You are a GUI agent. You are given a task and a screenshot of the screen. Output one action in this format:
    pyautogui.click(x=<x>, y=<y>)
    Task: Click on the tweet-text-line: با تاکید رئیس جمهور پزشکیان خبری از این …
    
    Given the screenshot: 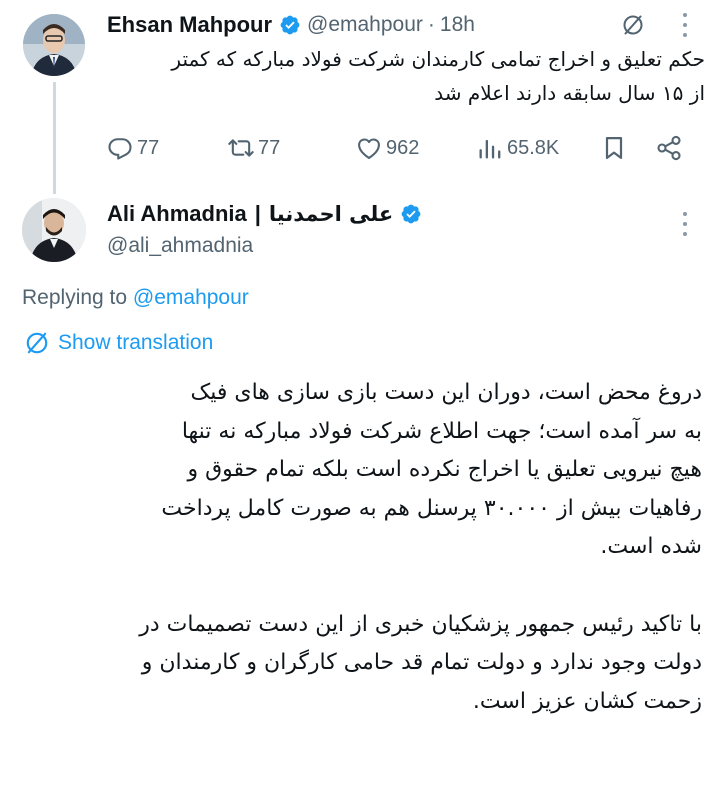 What is the action you would take?
    pyautogui.click(x=420, y=624)
    